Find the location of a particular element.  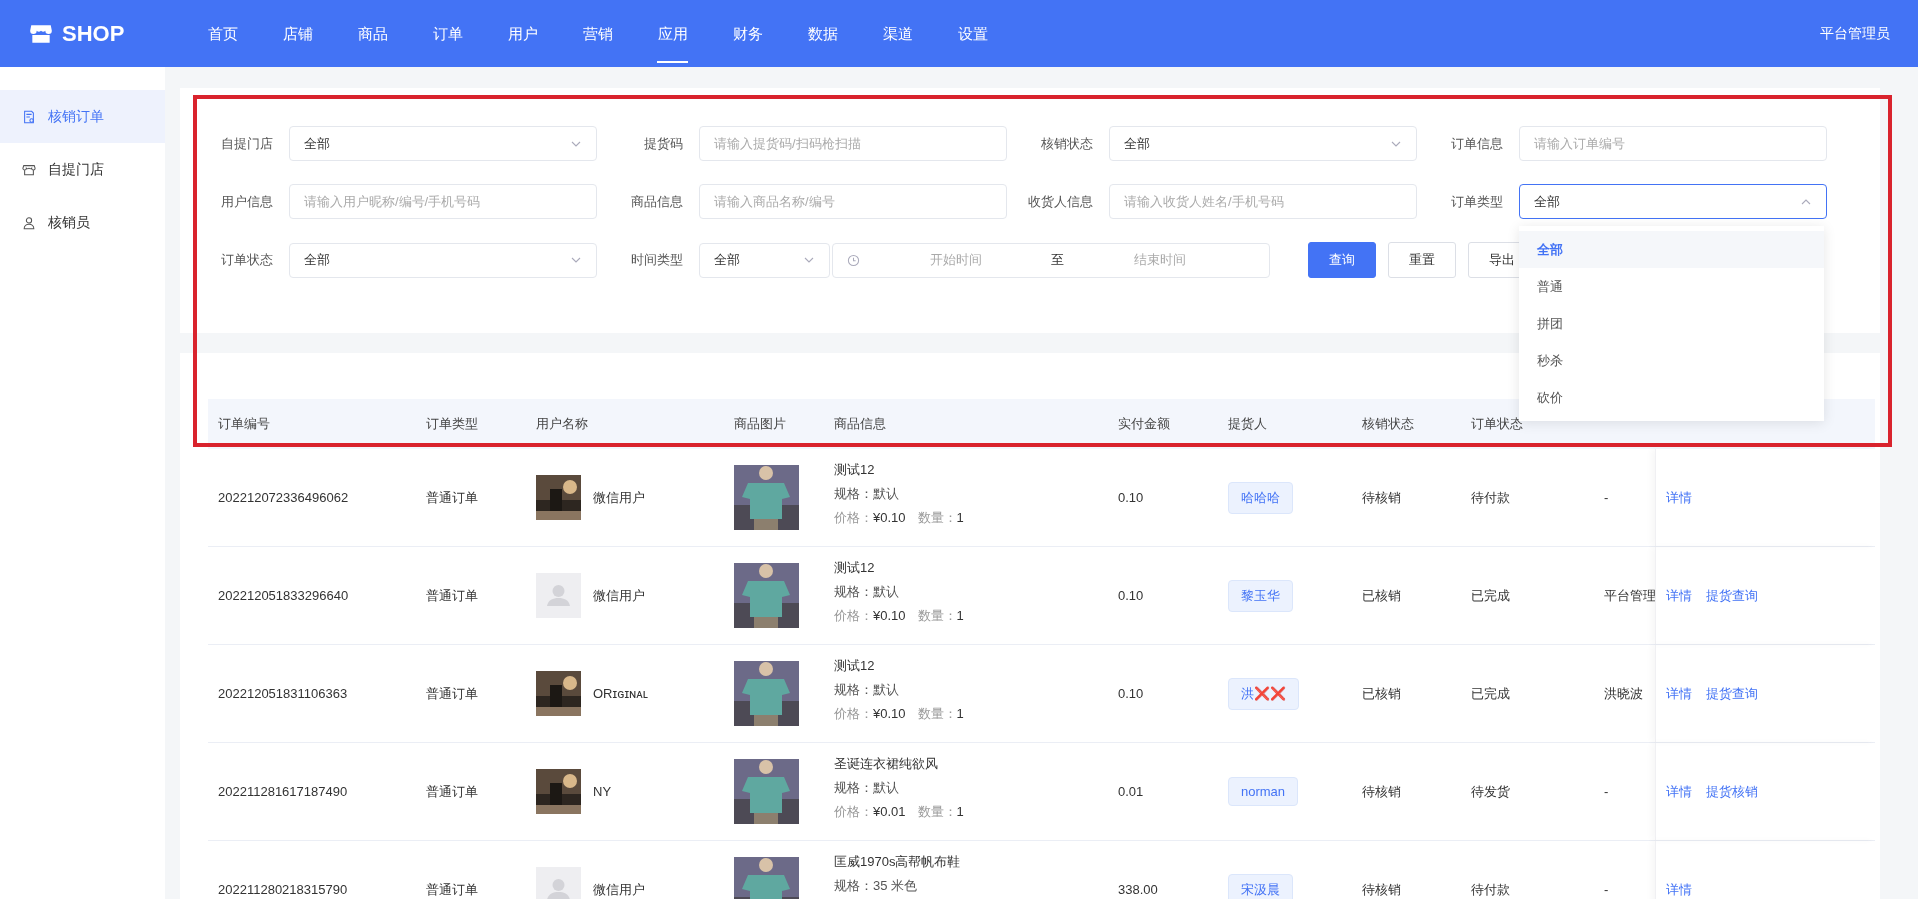

nav-tab: 设置 is located at coordinates (972, 33).